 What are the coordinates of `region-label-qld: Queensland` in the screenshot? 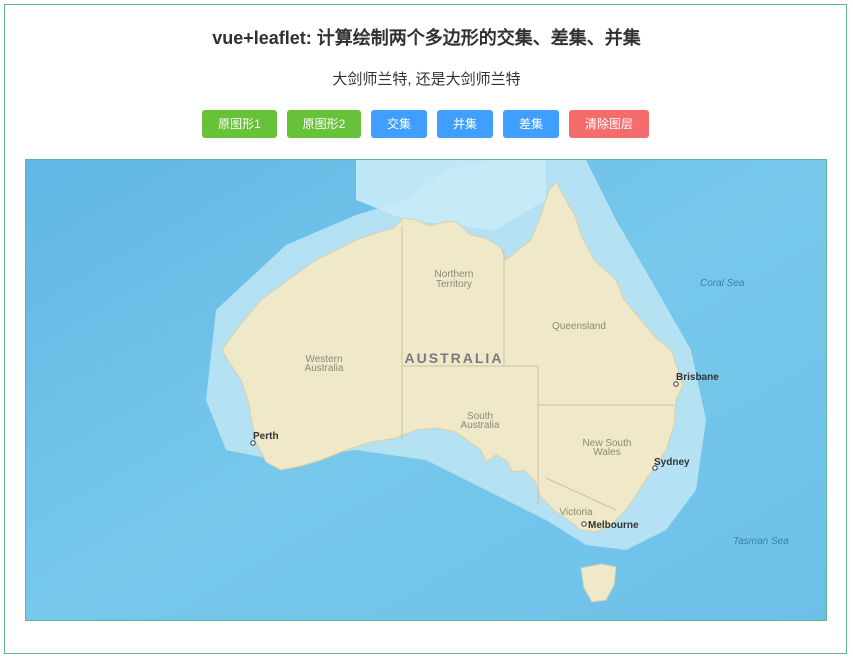 It's located at (579, 326).